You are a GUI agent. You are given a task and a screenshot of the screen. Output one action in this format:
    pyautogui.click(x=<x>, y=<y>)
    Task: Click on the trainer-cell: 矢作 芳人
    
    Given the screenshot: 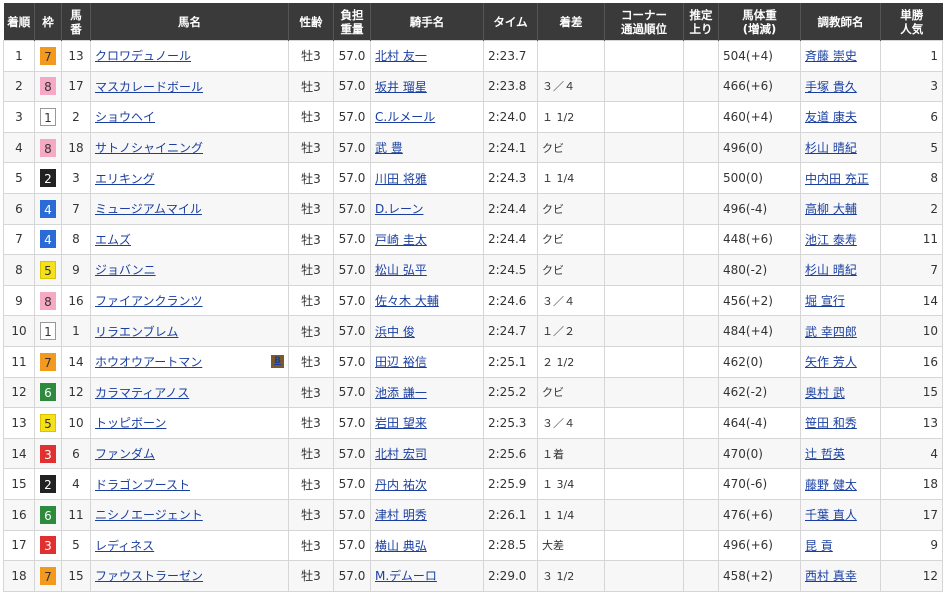 What is the action you would take?
    pyautogui.click(x=840, y=361)
    